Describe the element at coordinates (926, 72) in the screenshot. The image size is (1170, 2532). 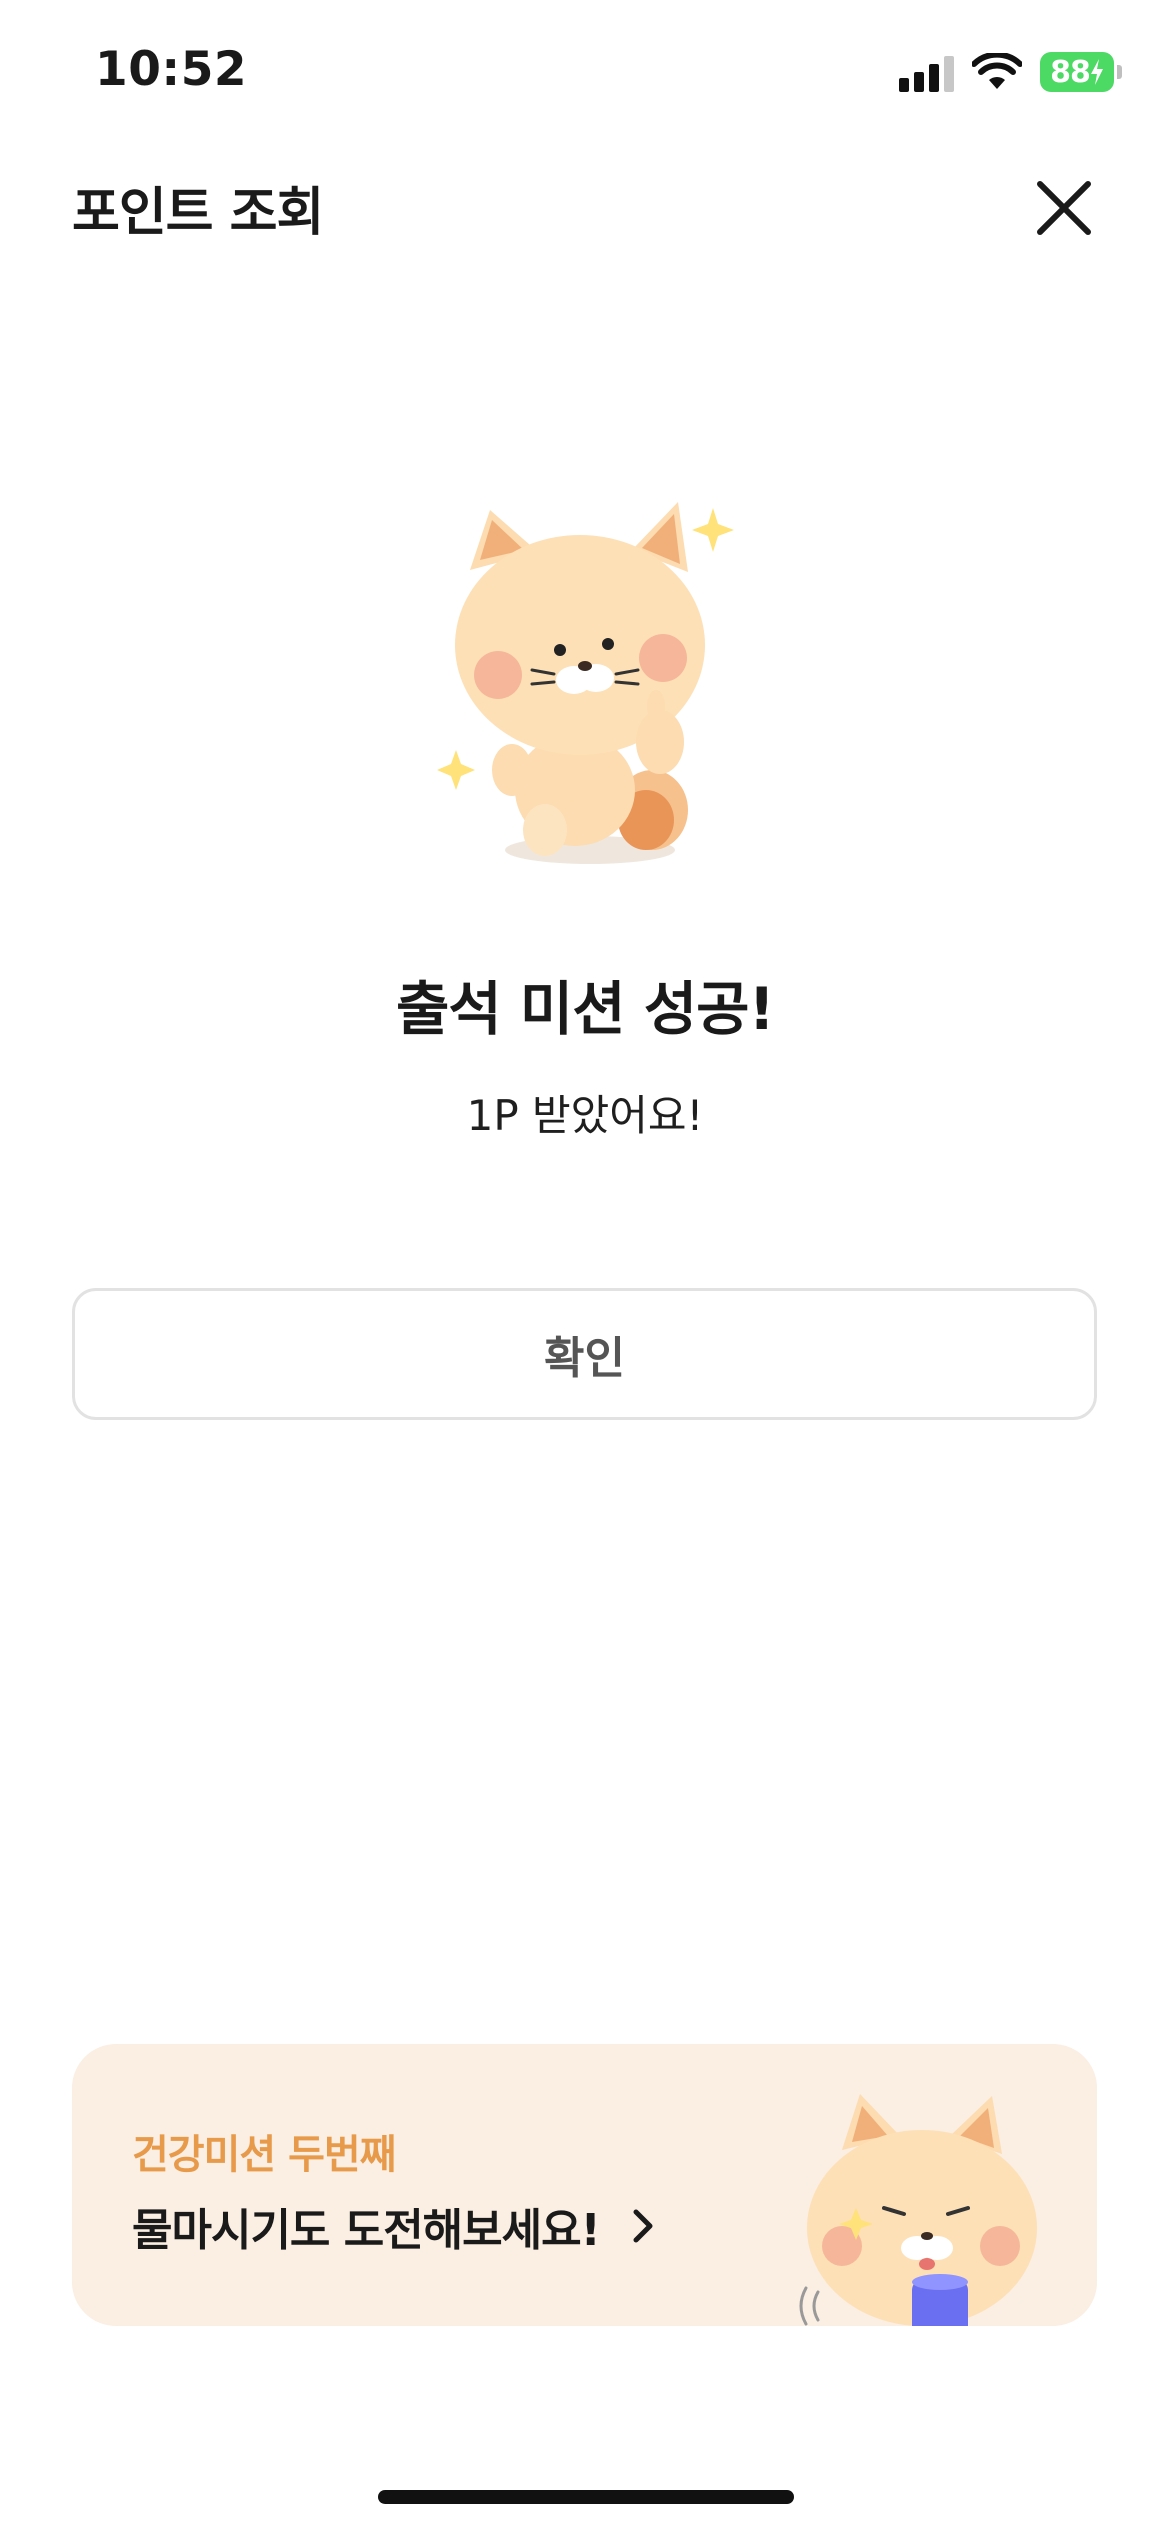
I see `signal-icon` at that location.